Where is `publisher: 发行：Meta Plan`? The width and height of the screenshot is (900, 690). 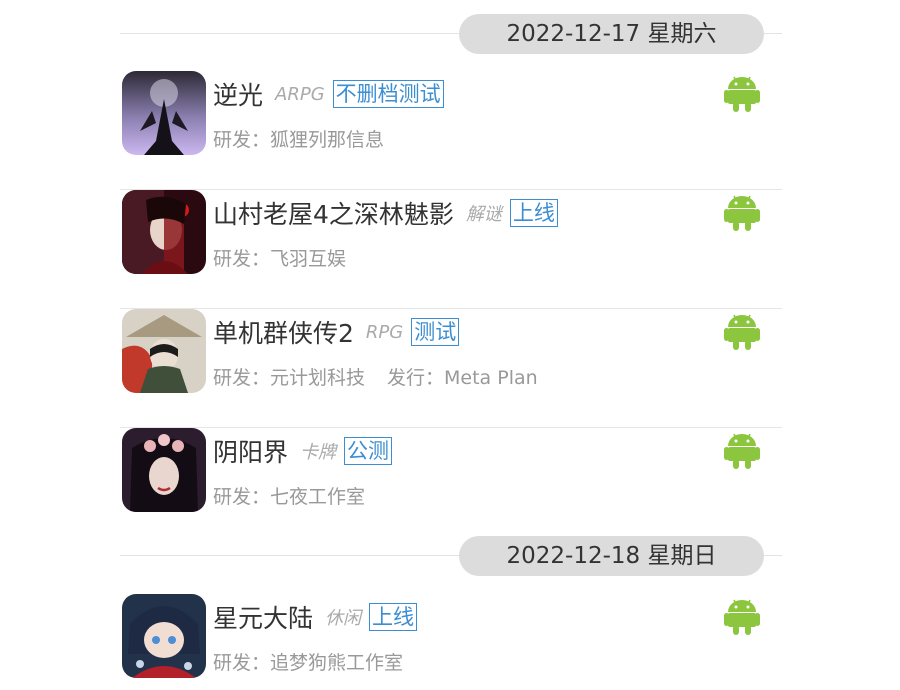 publisher: 发行：Meta Plan is located at coordinates (462, 378).